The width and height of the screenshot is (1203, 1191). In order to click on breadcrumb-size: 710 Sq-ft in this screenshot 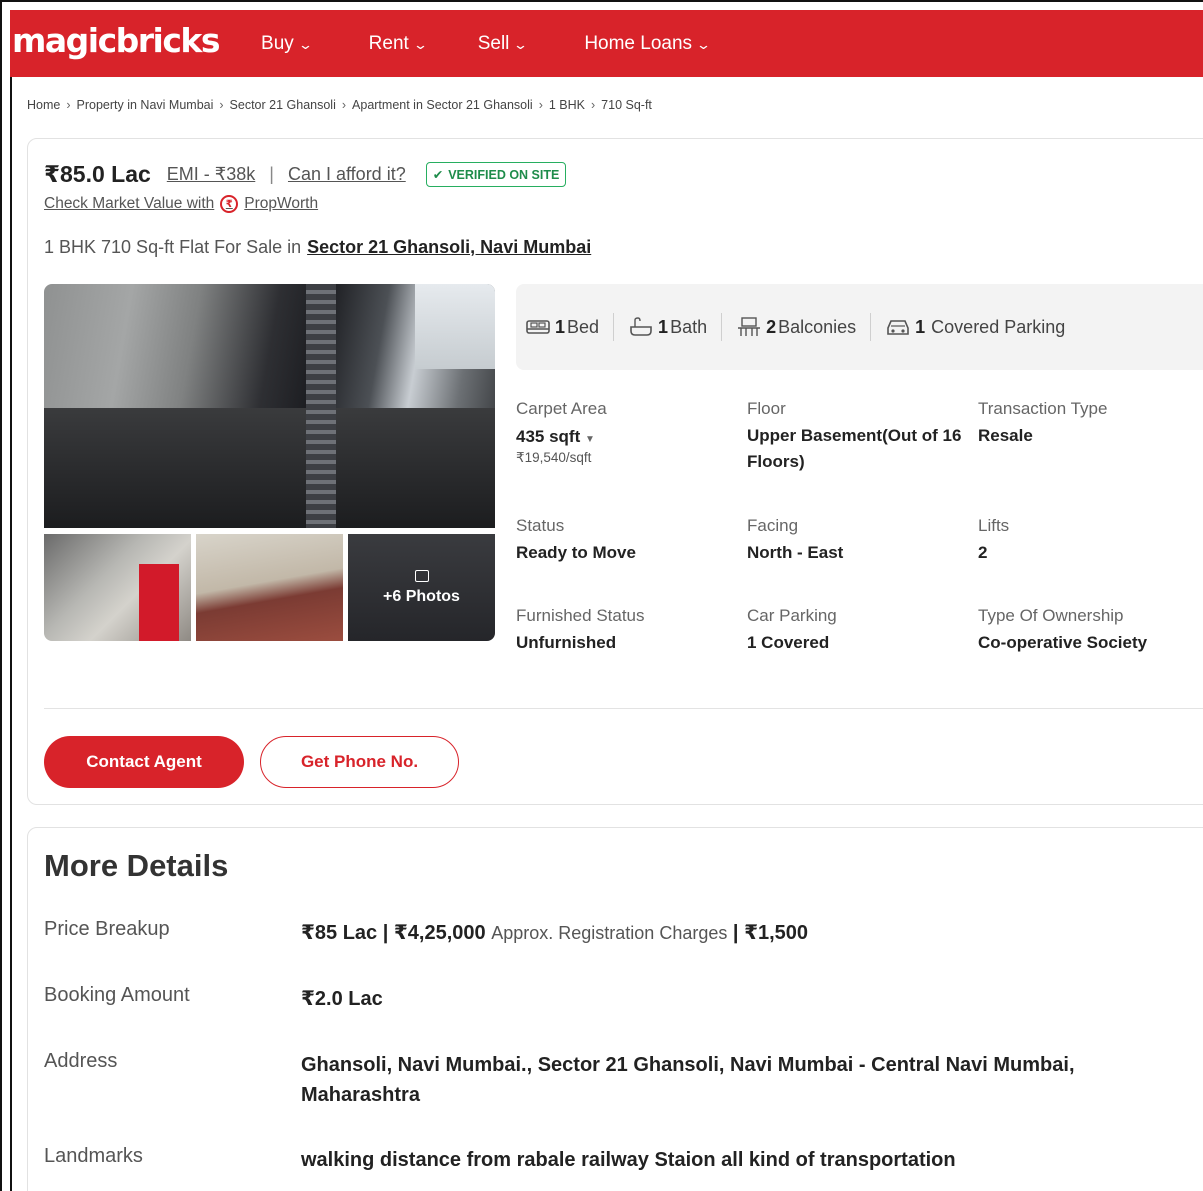, I will do `click(626, 105)`.